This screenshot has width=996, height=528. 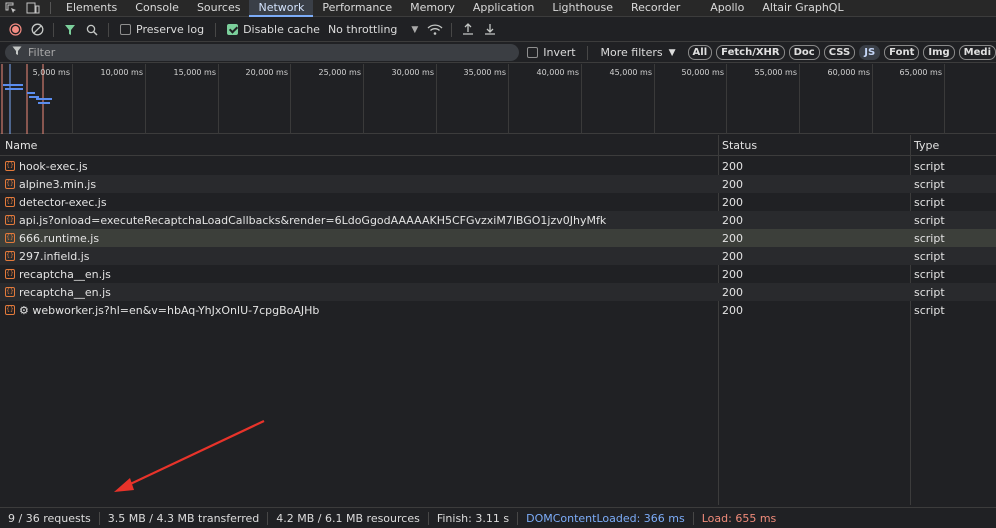 I want to click on filter-chip-css: CSS, so click(x=839, y=52).